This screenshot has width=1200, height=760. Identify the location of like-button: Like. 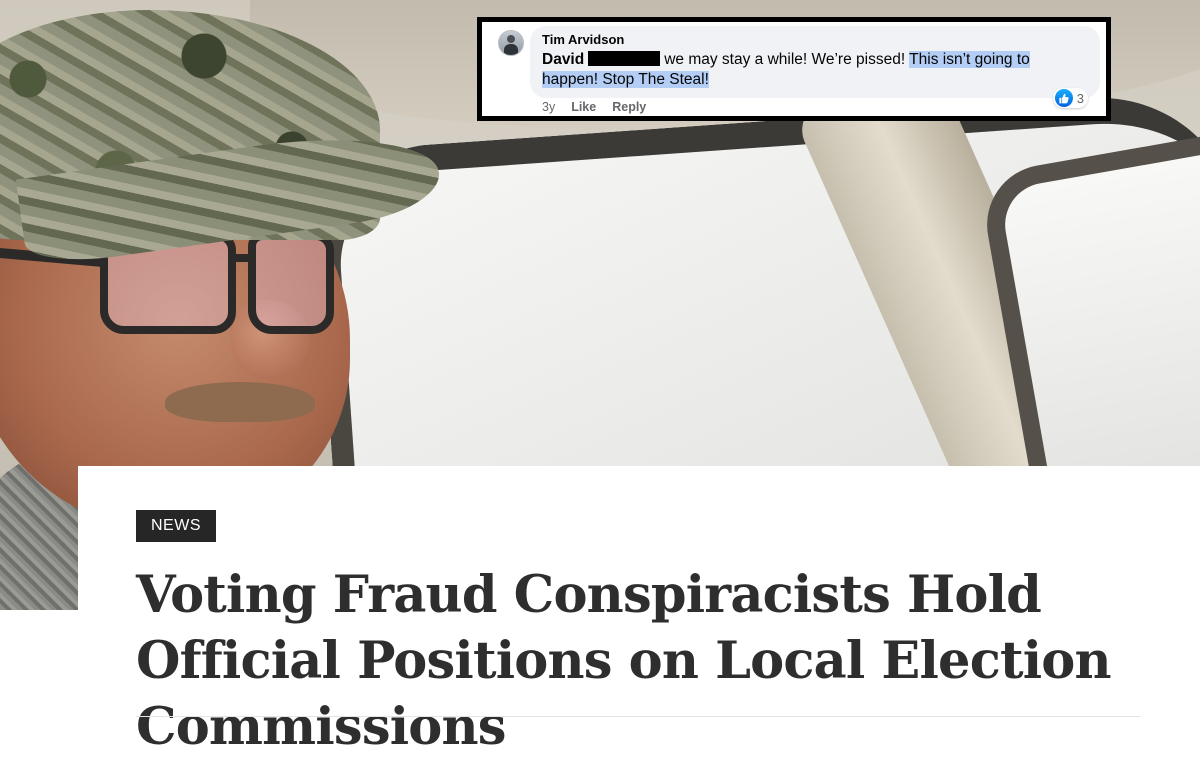
(583, 107).